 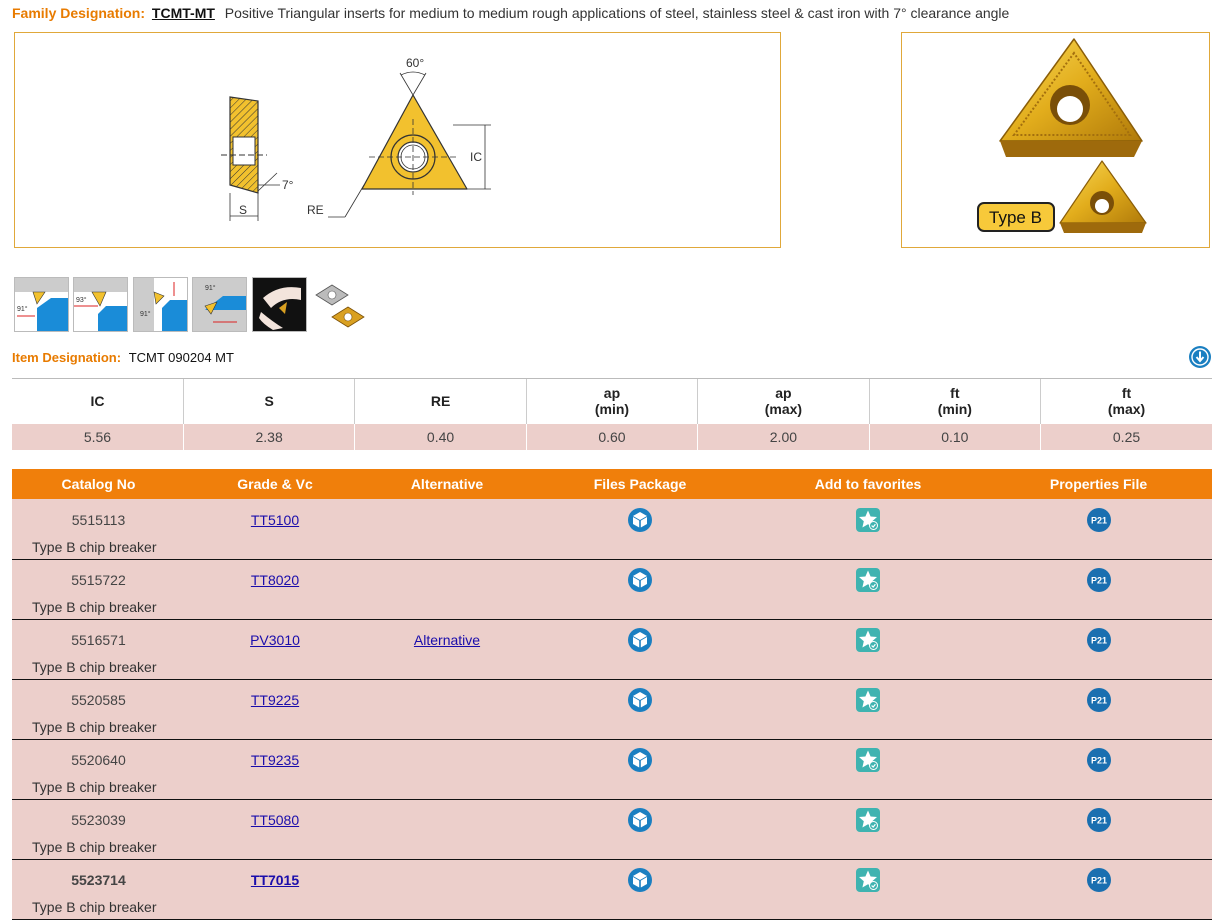 What do you see at coordinates (123, 357) in the screenshot?
I see `item-designation: Item Designation: TCMT 090204 MT` at bounding box center [123, 357].